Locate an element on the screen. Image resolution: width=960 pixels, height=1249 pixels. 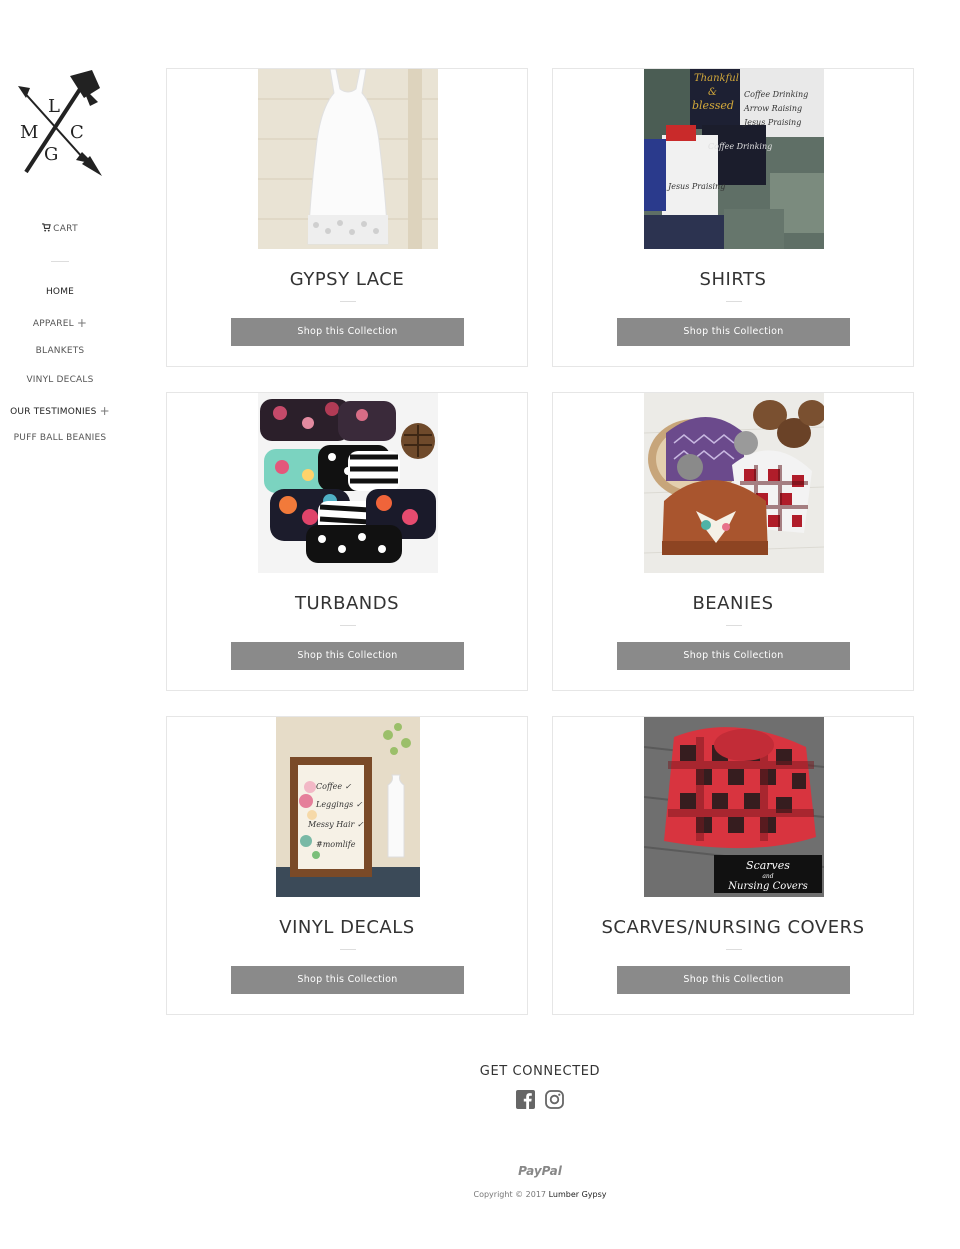
copyright: Copyright © 2017 Lumber Gypsy is located at coordinates (540, 1194).